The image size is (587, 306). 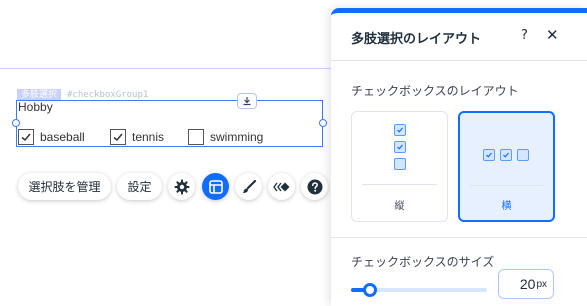 I want to click on checkbox-option-label: swimming, so click(x=237, y=137).